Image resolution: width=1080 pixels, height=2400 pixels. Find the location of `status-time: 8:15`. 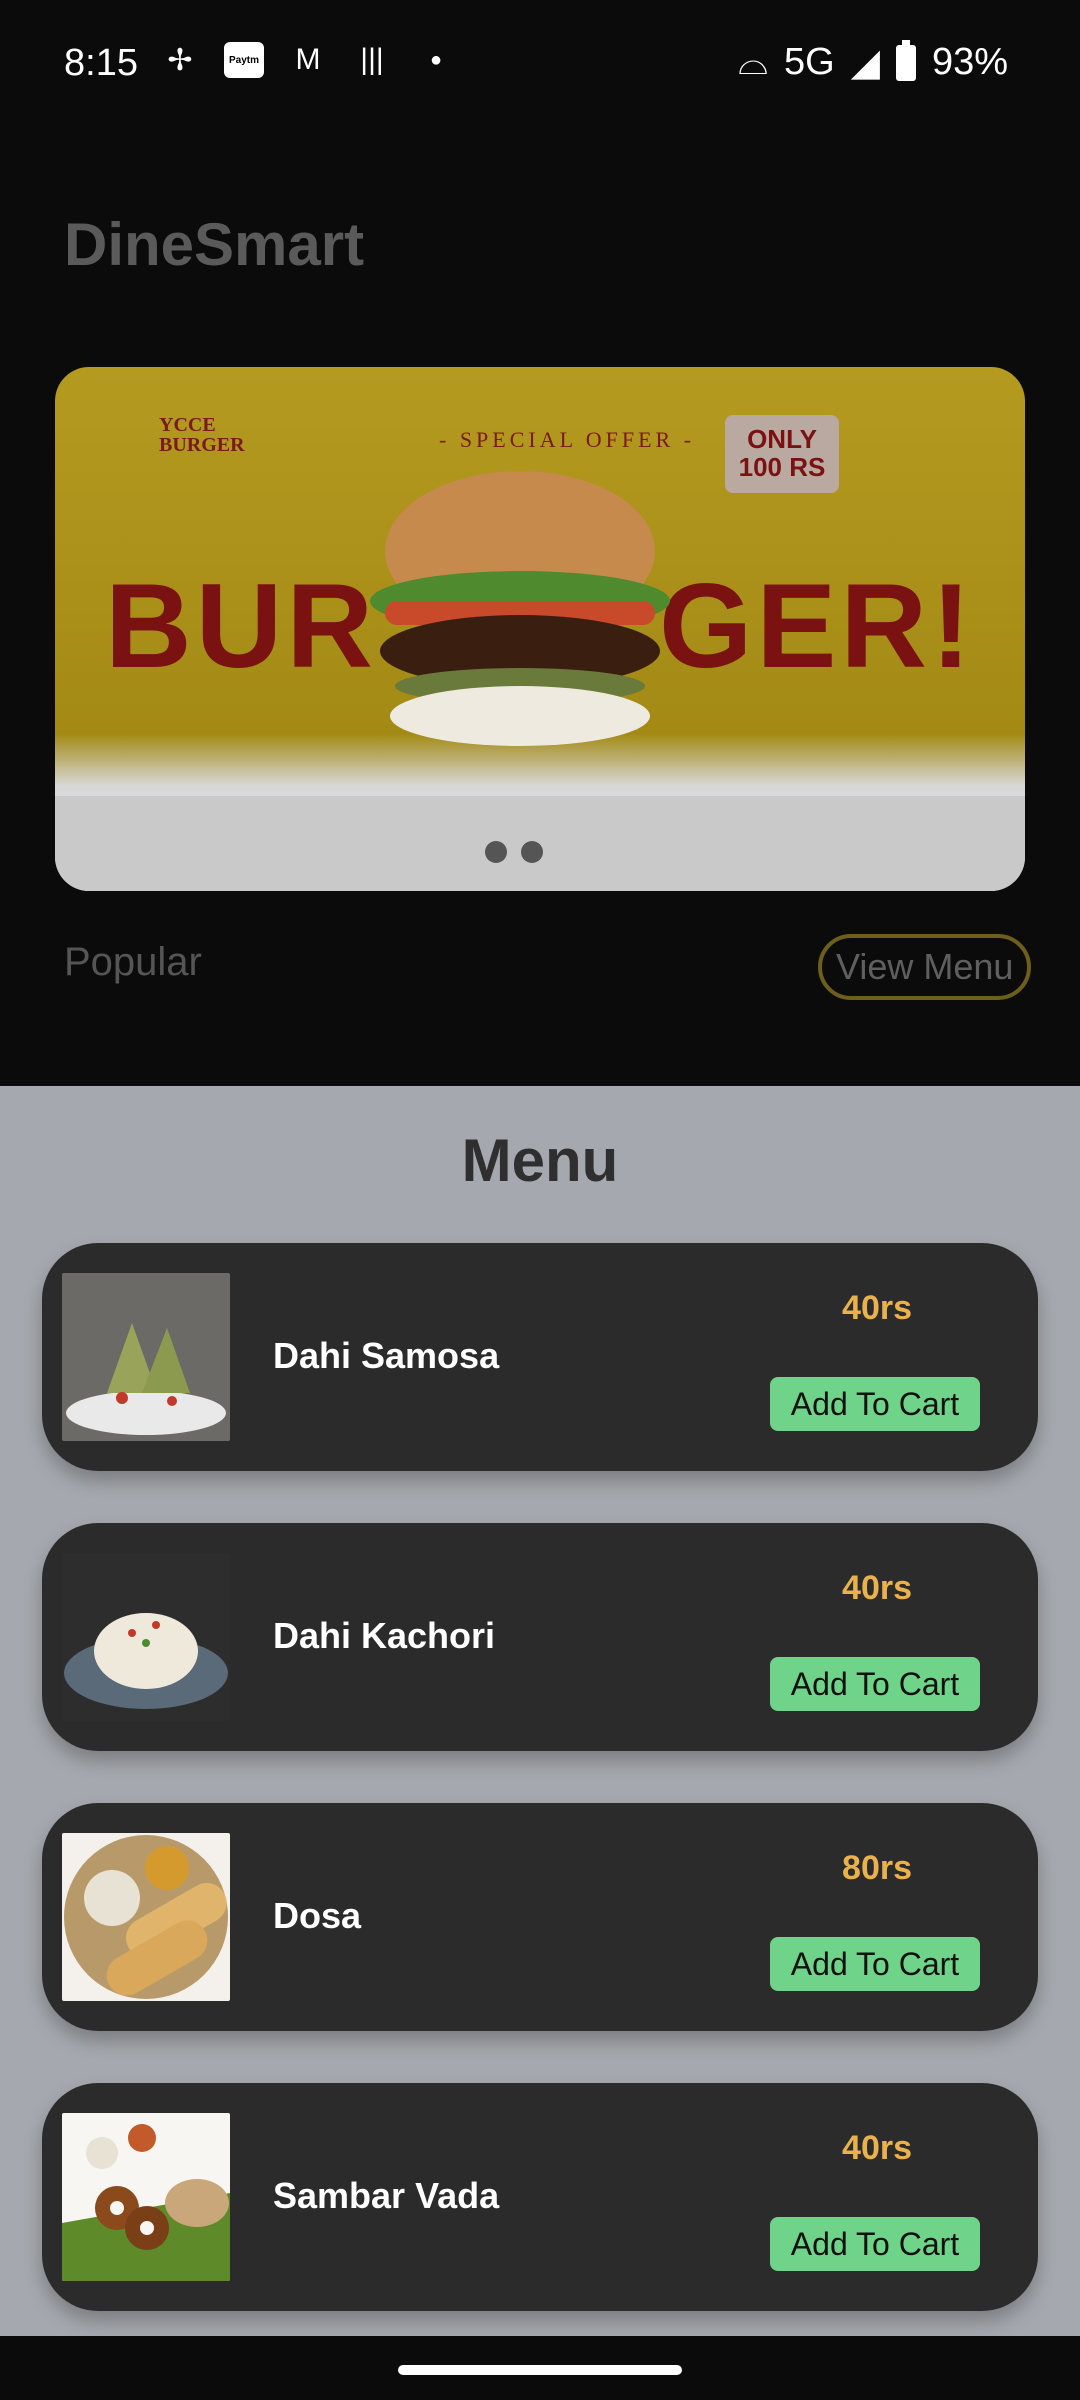

status-time: 8:15 is located at coordinates (101, 63).